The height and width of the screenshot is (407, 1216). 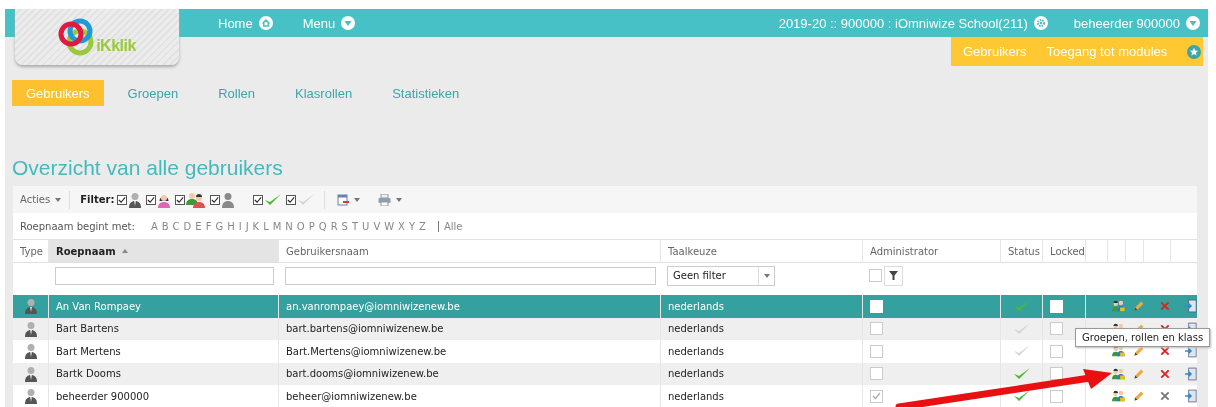 I want to click on alphabet-label: Roepnaam begint met:, so click(x=77, y=226).